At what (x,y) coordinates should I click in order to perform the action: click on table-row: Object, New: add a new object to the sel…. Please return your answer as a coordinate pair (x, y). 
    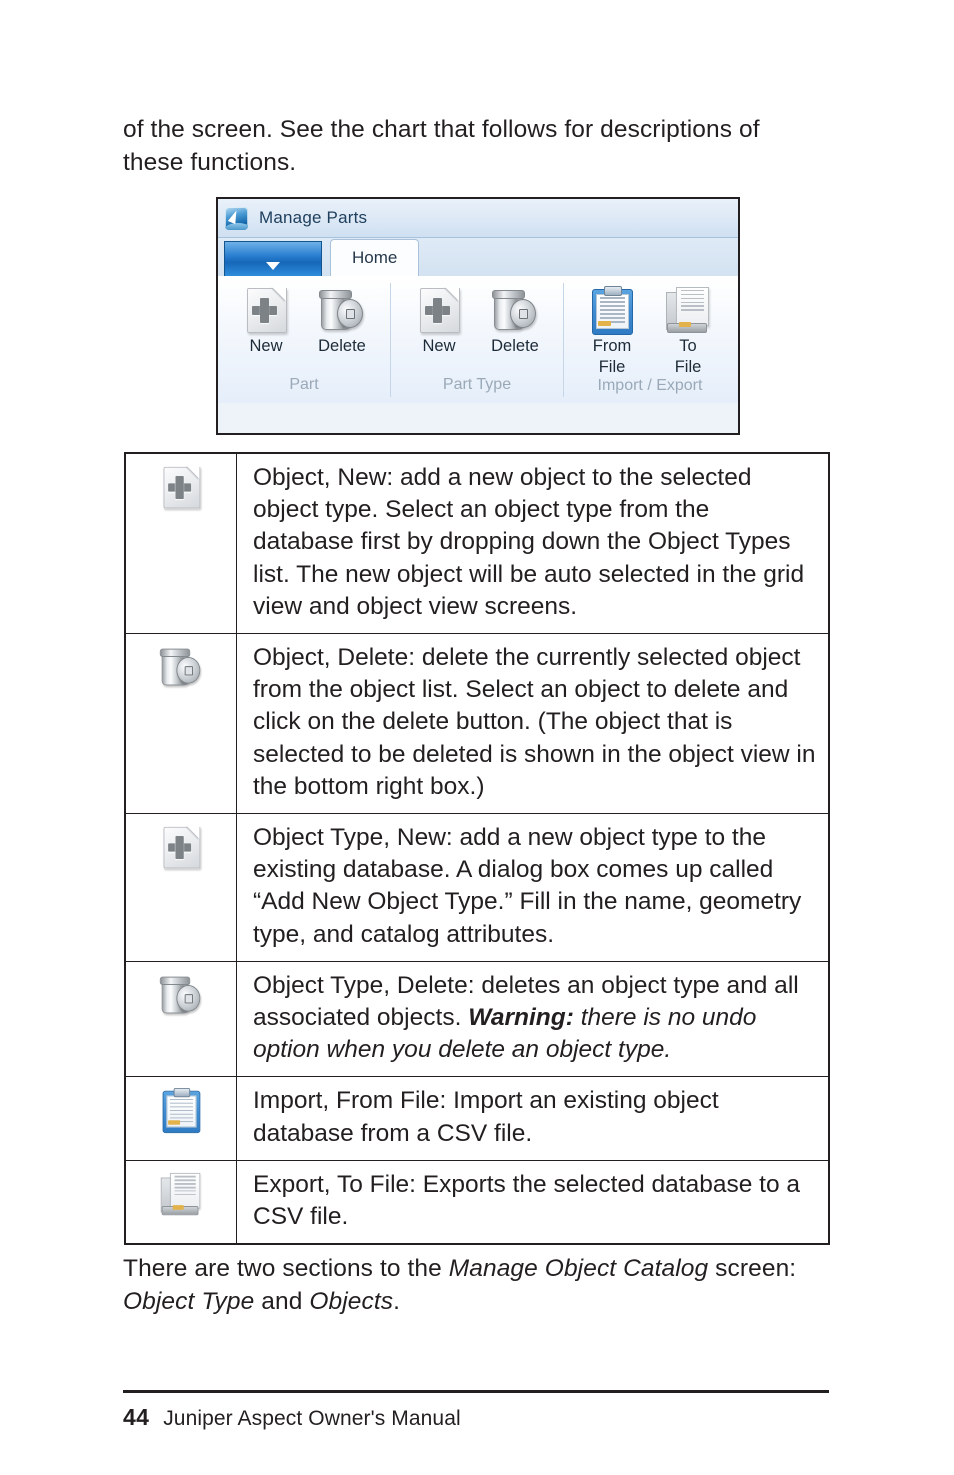
    Looking at the image, I should click on (477, 544).